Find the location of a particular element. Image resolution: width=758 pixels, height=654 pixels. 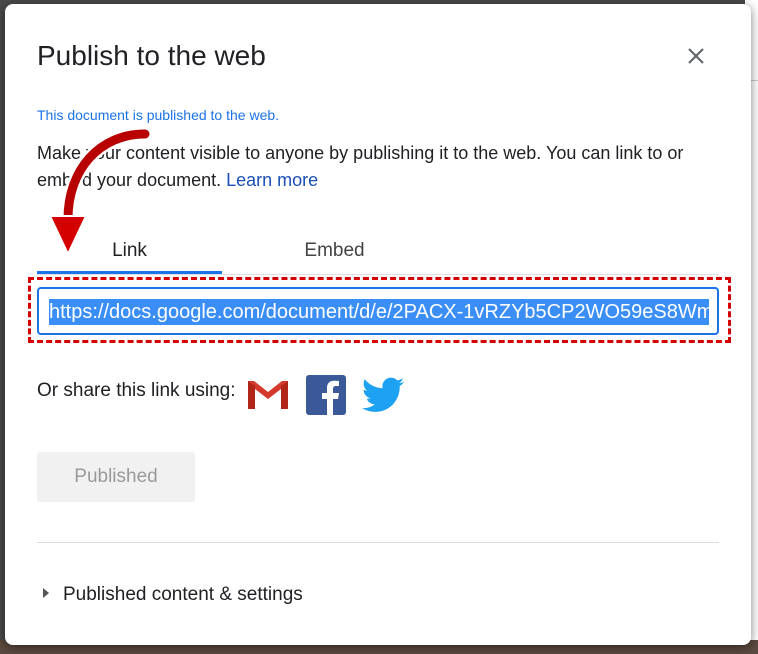

dialog-title: Publish to the web is located at coordinates (151, 55).